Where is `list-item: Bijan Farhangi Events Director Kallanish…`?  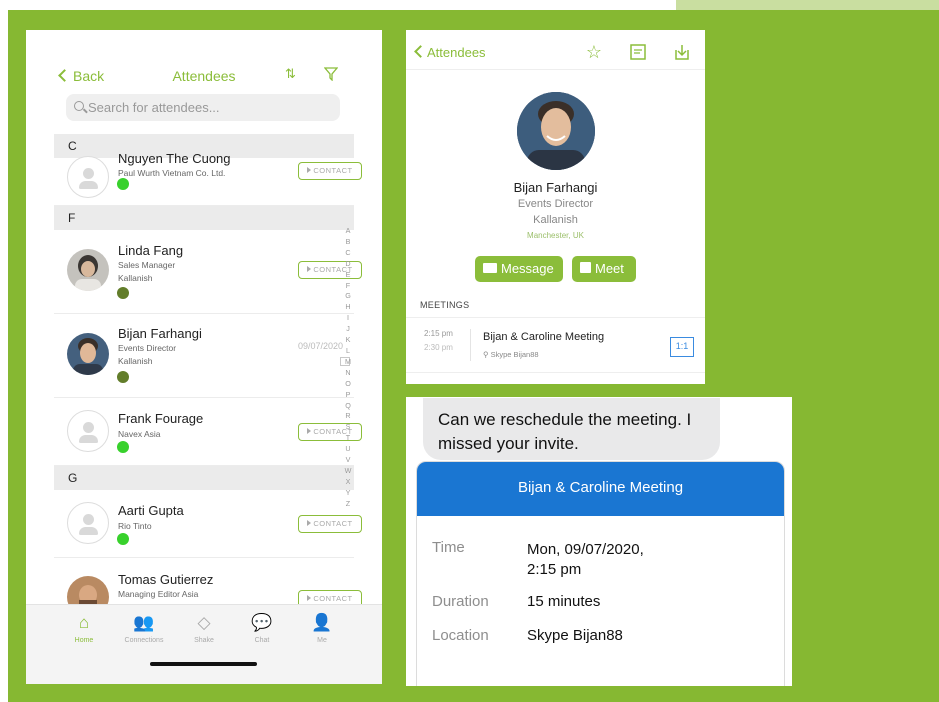 list-item: Bijan Farhangi Events Director Kallanish… is located at coordinates (204, 356).